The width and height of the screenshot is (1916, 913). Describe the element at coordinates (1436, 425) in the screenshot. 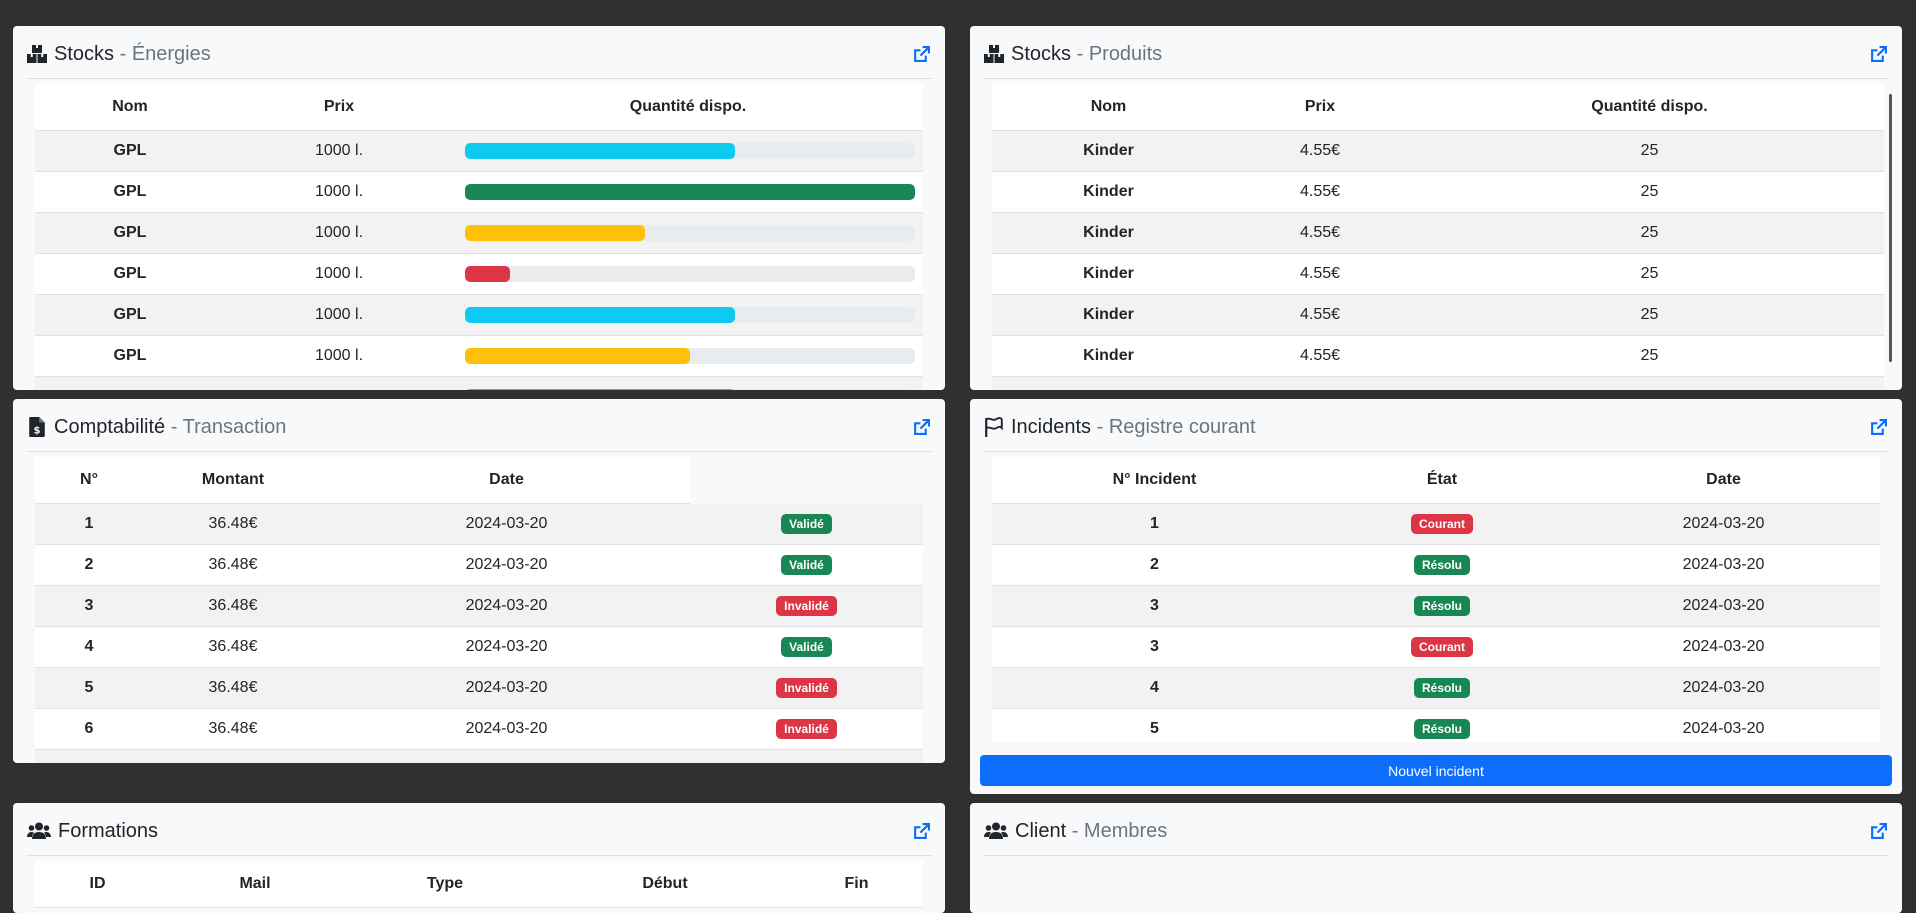

I see `panel-header: Incidents - Registre courant` at that location.